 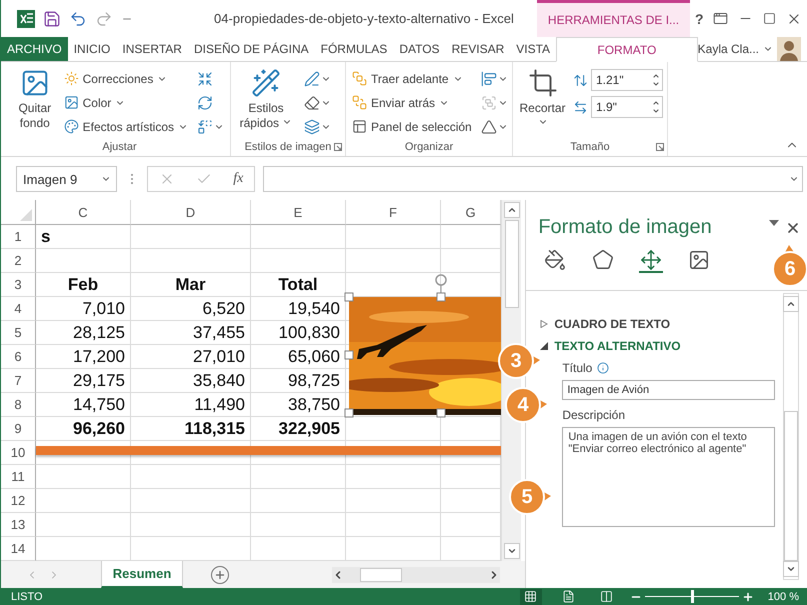 I want to click on pentagon-icon, so click(x=603, y=260).